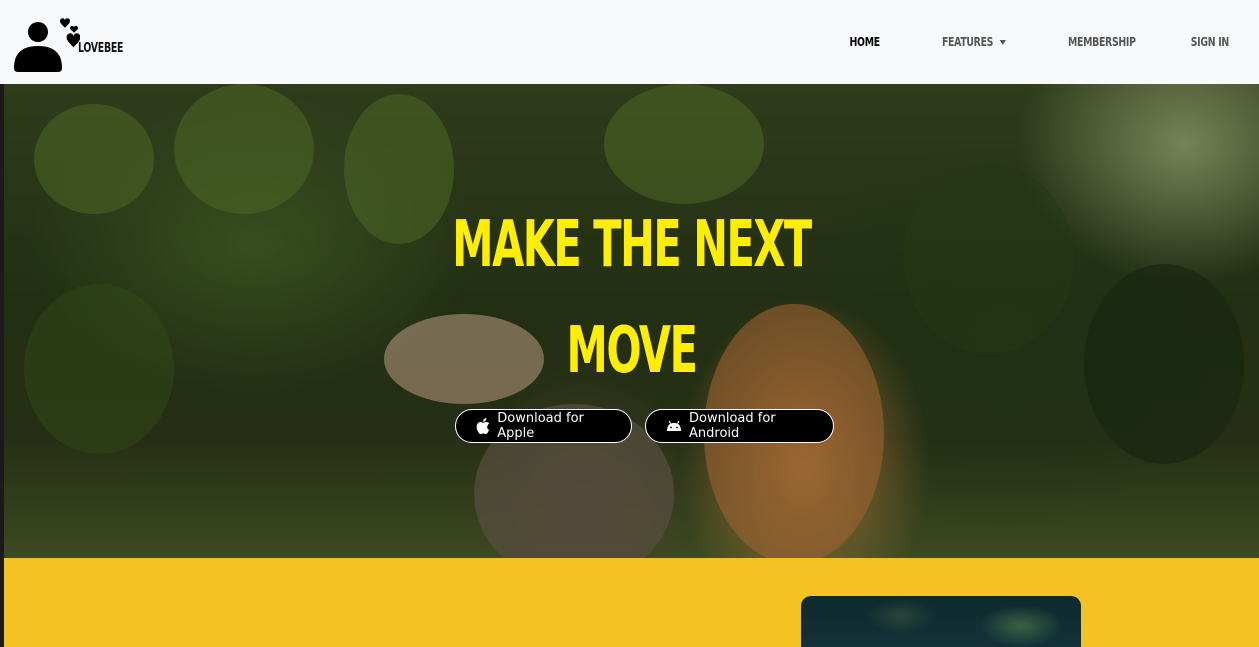 The width and height of the screenshot is (1259, 647). I want to click on navbar: LOVEBEE HOME FEATURES MEMBERSHIP SIGN IN, so click(629, 42).